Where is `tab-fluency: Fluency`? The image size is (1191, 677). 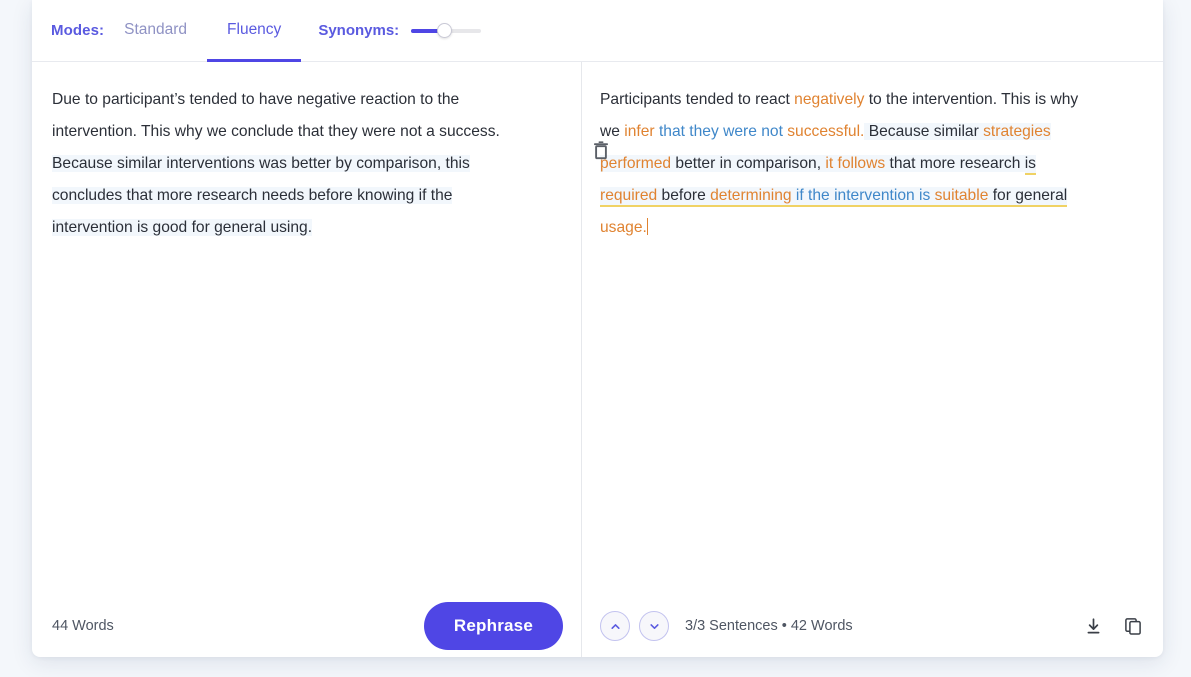 tab-fluency: Fluency is located at coordinates (254, 31).